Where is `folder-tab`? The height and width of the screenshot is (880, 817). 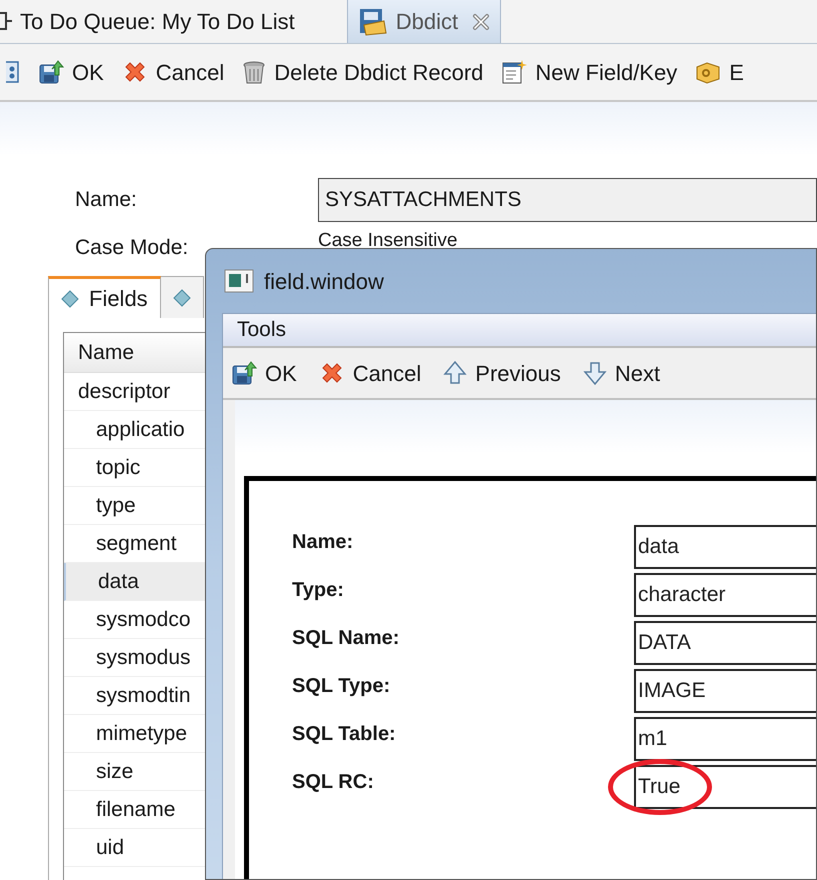
folder-tab is located at coordinates (182, 297).